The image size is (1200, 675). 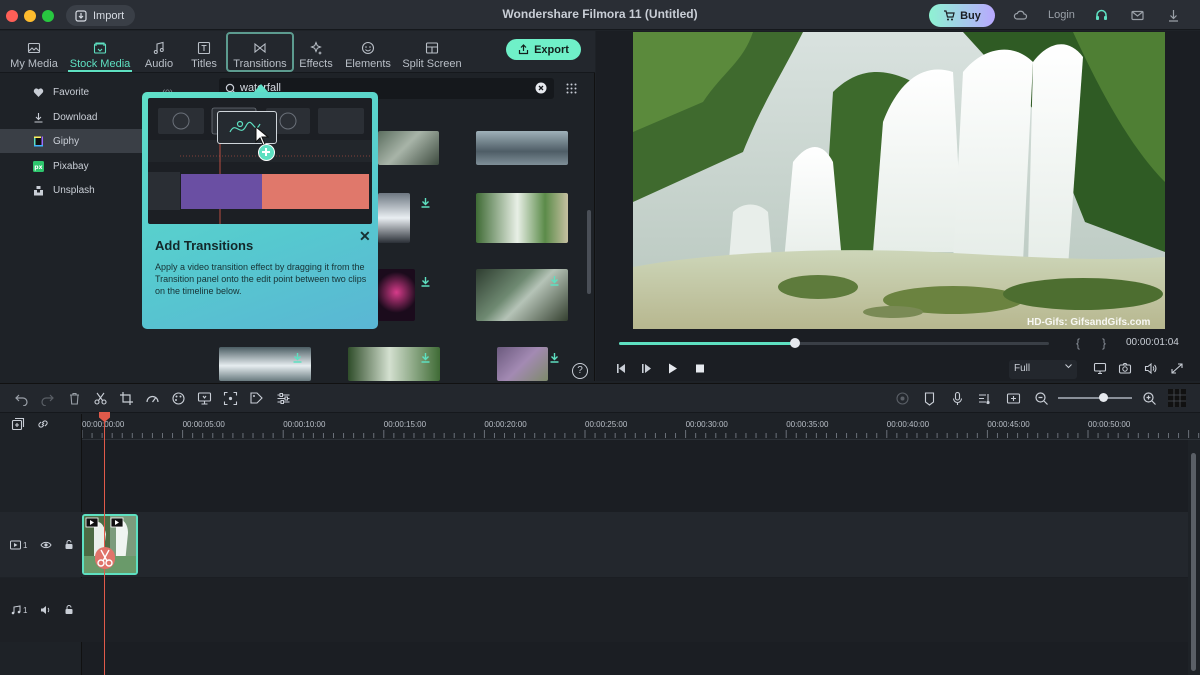 I want to click on ruler-label: 00:00:40:00, so click(x=908, y=424).